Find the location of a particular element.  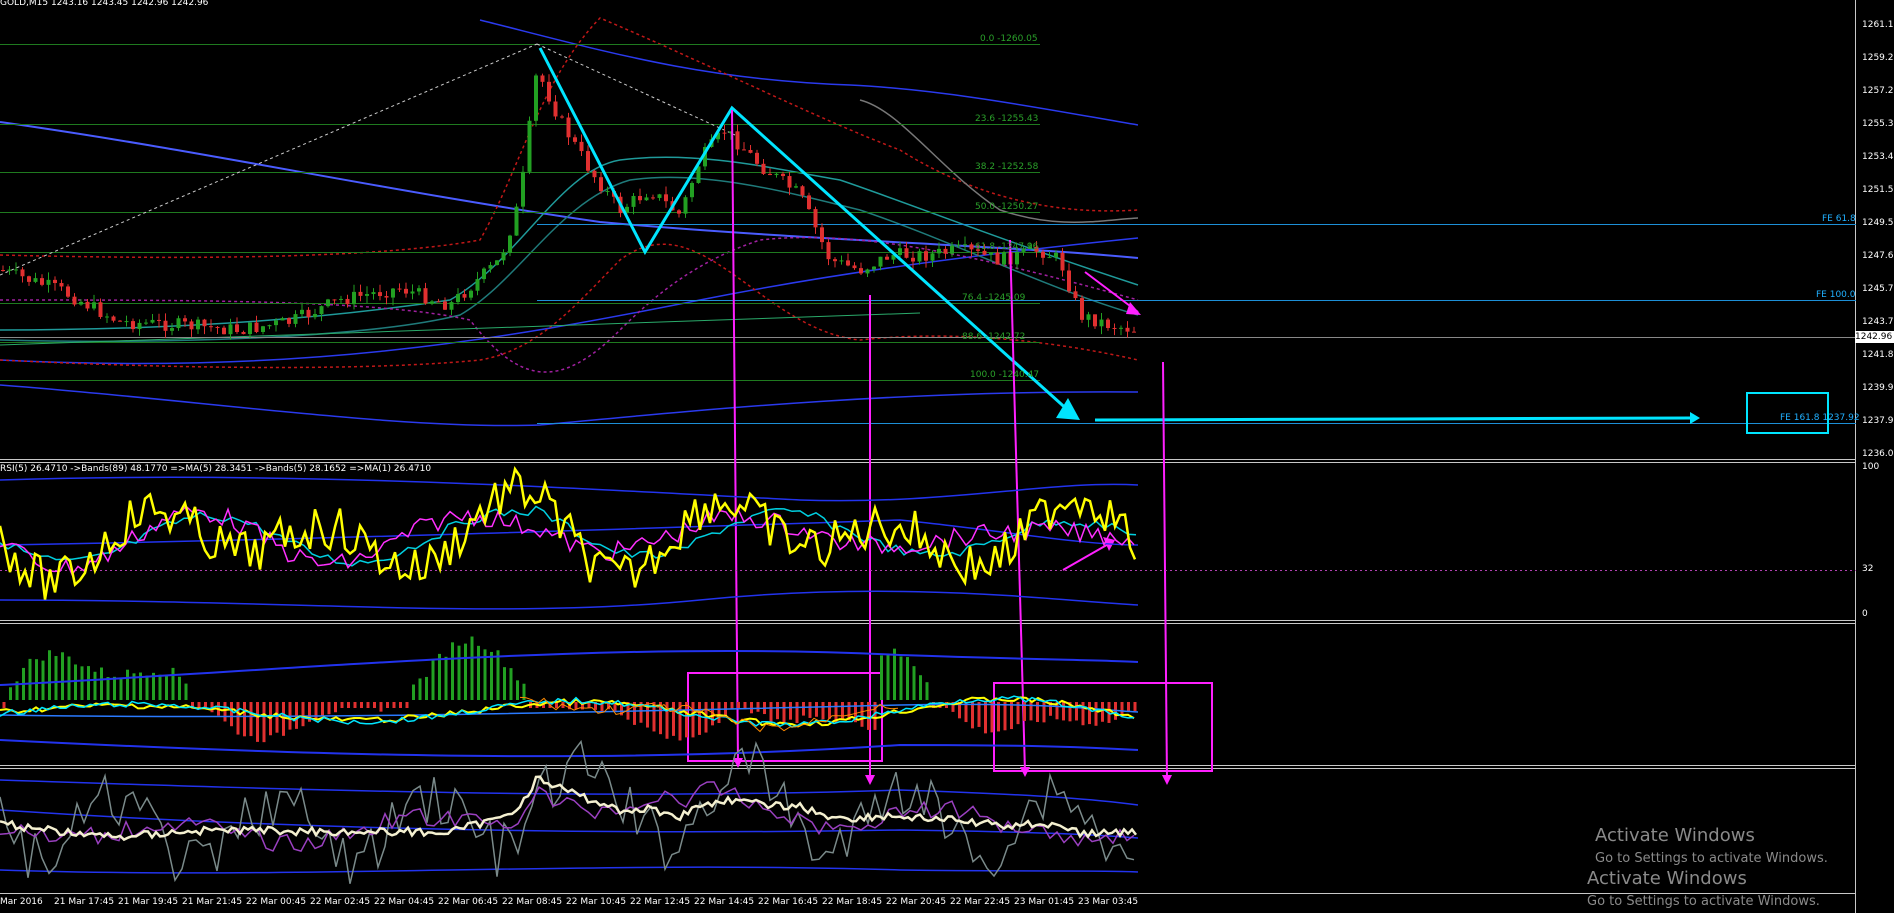

time-tick: 22 Mar 16:45 is located at coordinates (788, 902).